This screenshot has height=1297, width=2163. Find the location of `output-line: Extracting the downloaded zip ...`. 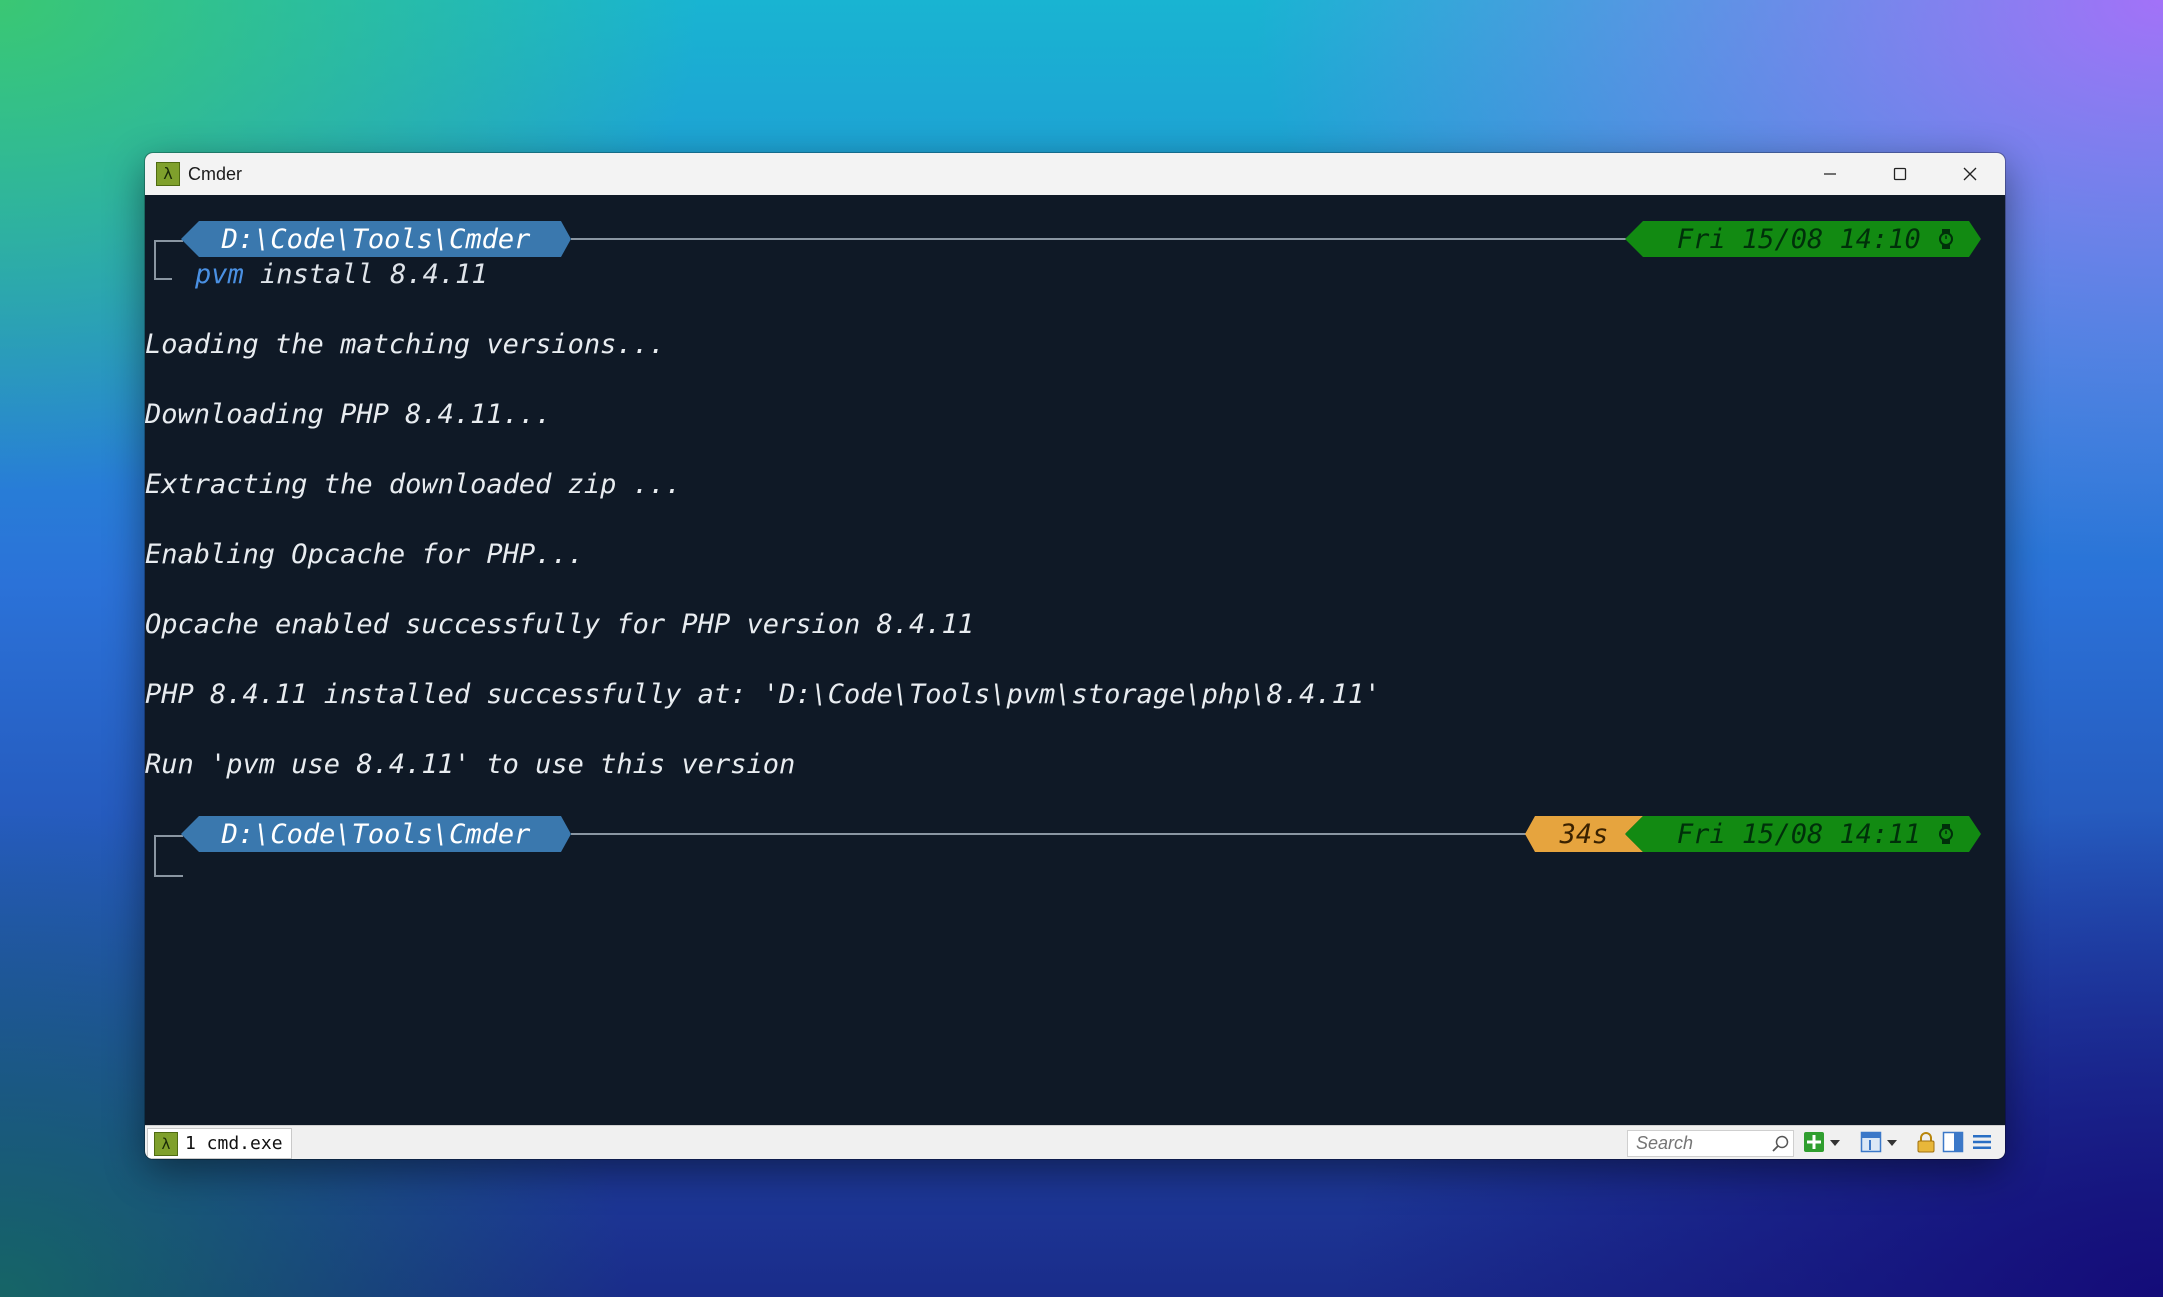

output-line: Extracting the downloaded zip ... is located at coordinates (413, 484).